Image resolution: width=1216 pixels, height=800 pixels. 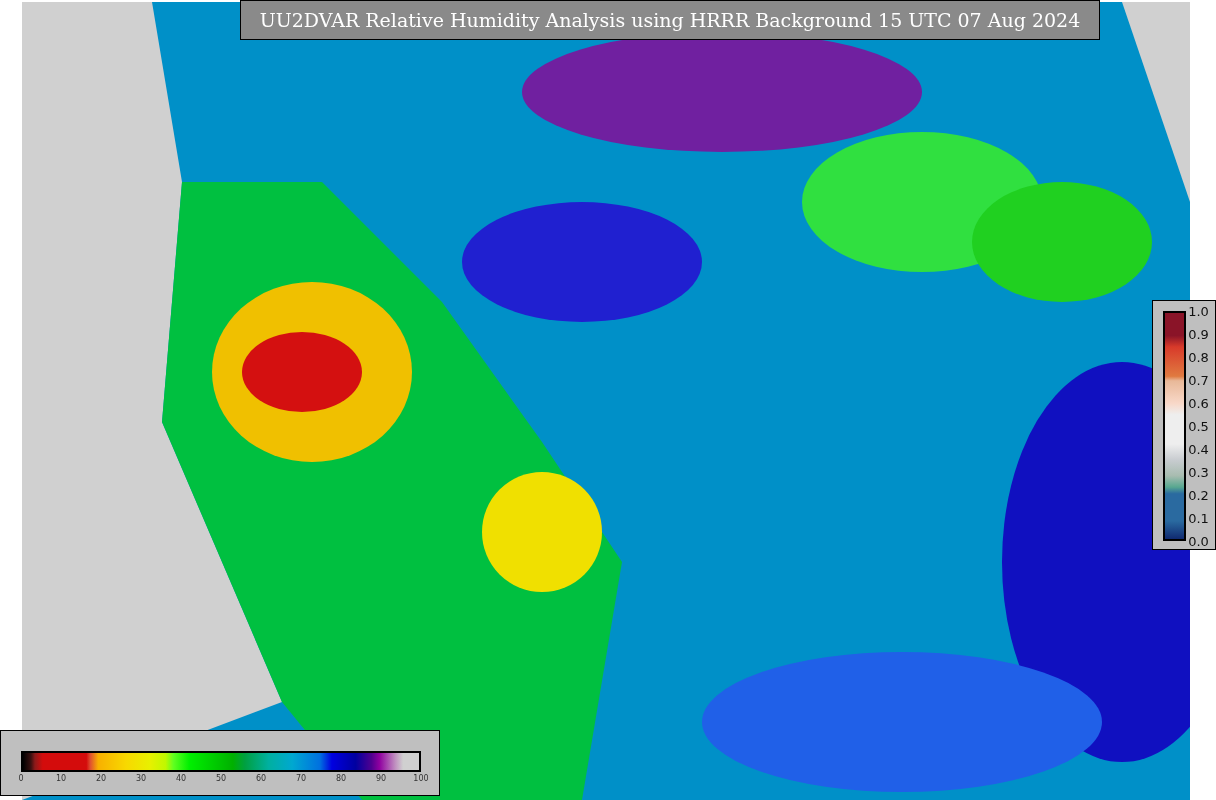 I want to click on colorbar-tick-label: 0.2, so click(x=1198, y=495).